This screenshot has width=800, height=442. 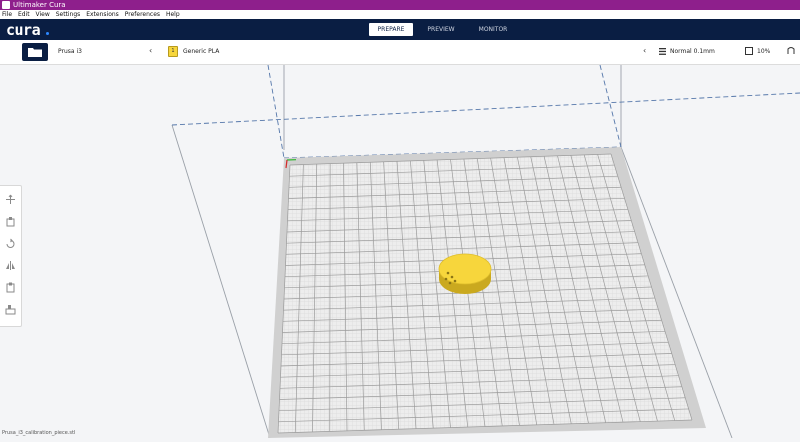 I want to click on scale-tool-icon, so click(x=10, y=221).